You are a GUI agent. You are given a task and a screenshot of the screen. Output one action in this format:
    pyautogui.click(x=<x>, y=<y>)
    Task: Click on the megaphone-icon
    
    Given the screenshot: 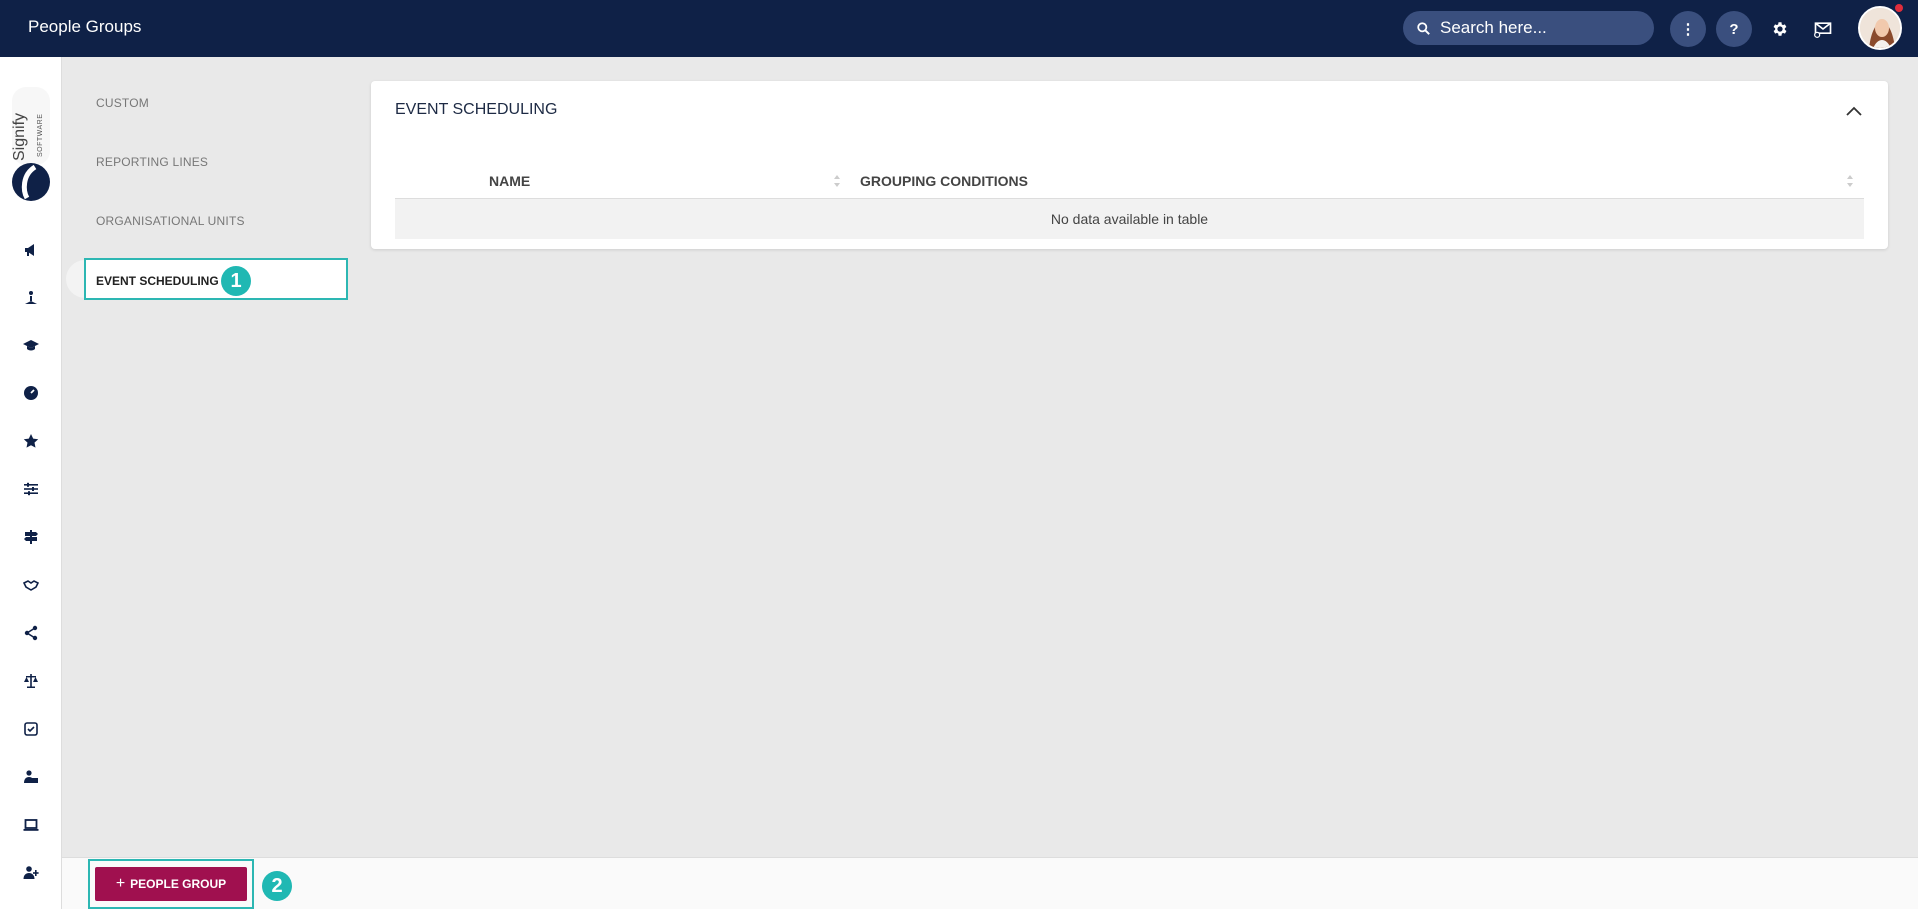 What is the action you would take?
    pyautogui.click(x=29, y=250)
    